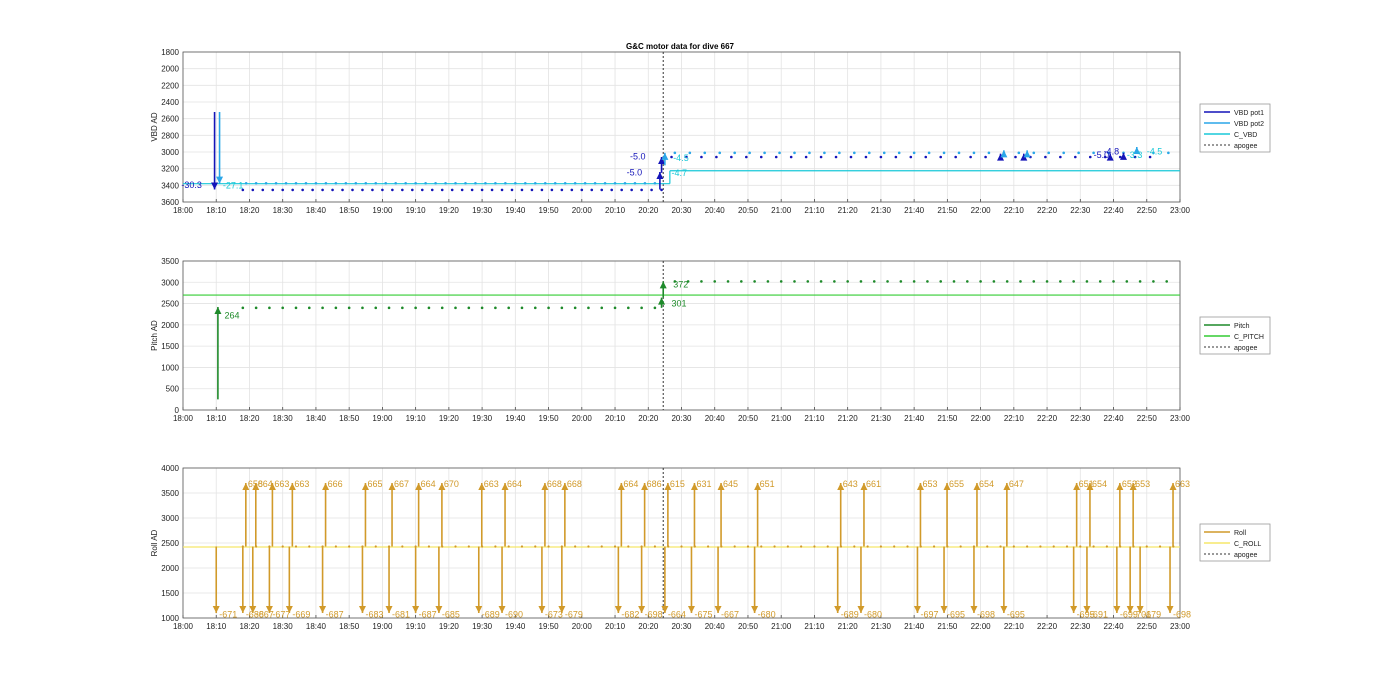  Describe the element at coordinates (170, 304) in the screenshot. I see `y-tick-label: 2500` at that location.